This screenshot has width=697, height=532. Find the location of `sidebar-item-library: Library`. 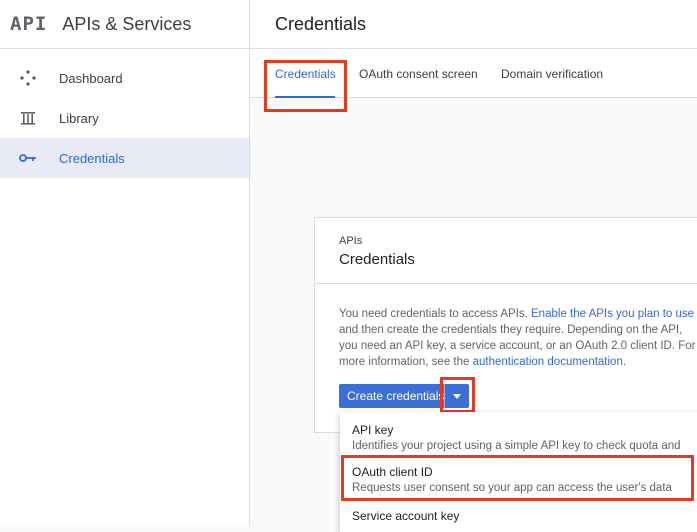

sidebar-item-library: Library is located at coordinates (124, 118).